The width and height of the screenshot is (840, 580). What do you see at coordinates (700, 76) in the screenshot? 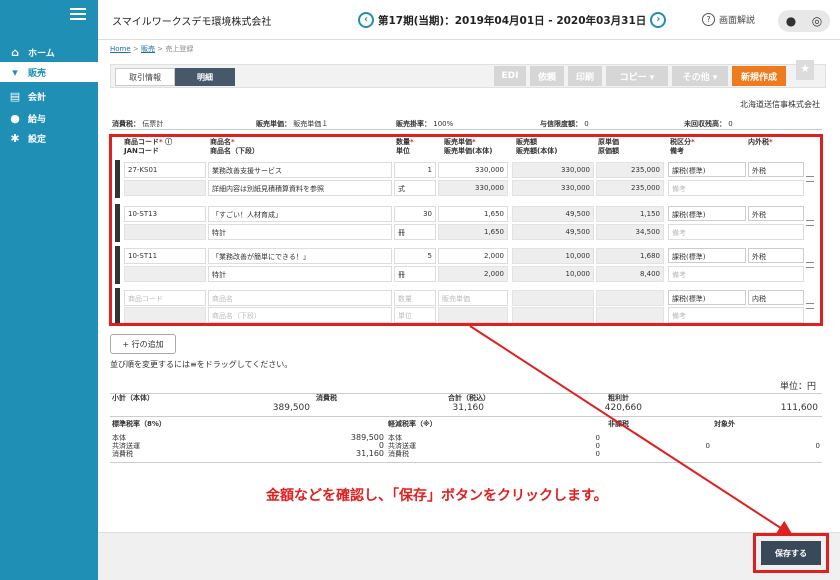
I see `other-button: その他 ▾` at bounding box center [700, 76].